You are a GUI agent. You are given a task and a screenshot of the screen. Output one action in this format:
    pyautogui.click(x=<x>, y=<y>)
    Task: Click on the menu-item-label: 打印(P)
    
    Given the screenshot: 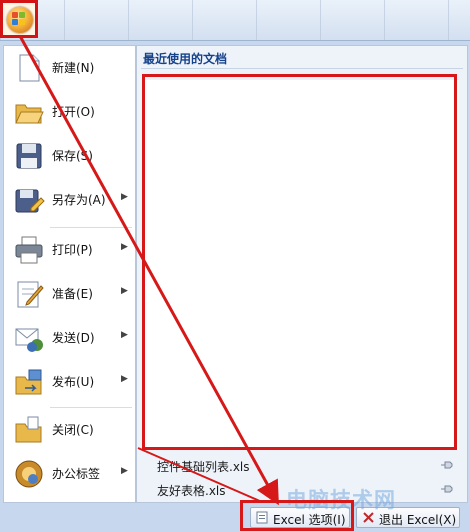 What is the action you would take?
    pyautogui.click(x=72, y=250)
    